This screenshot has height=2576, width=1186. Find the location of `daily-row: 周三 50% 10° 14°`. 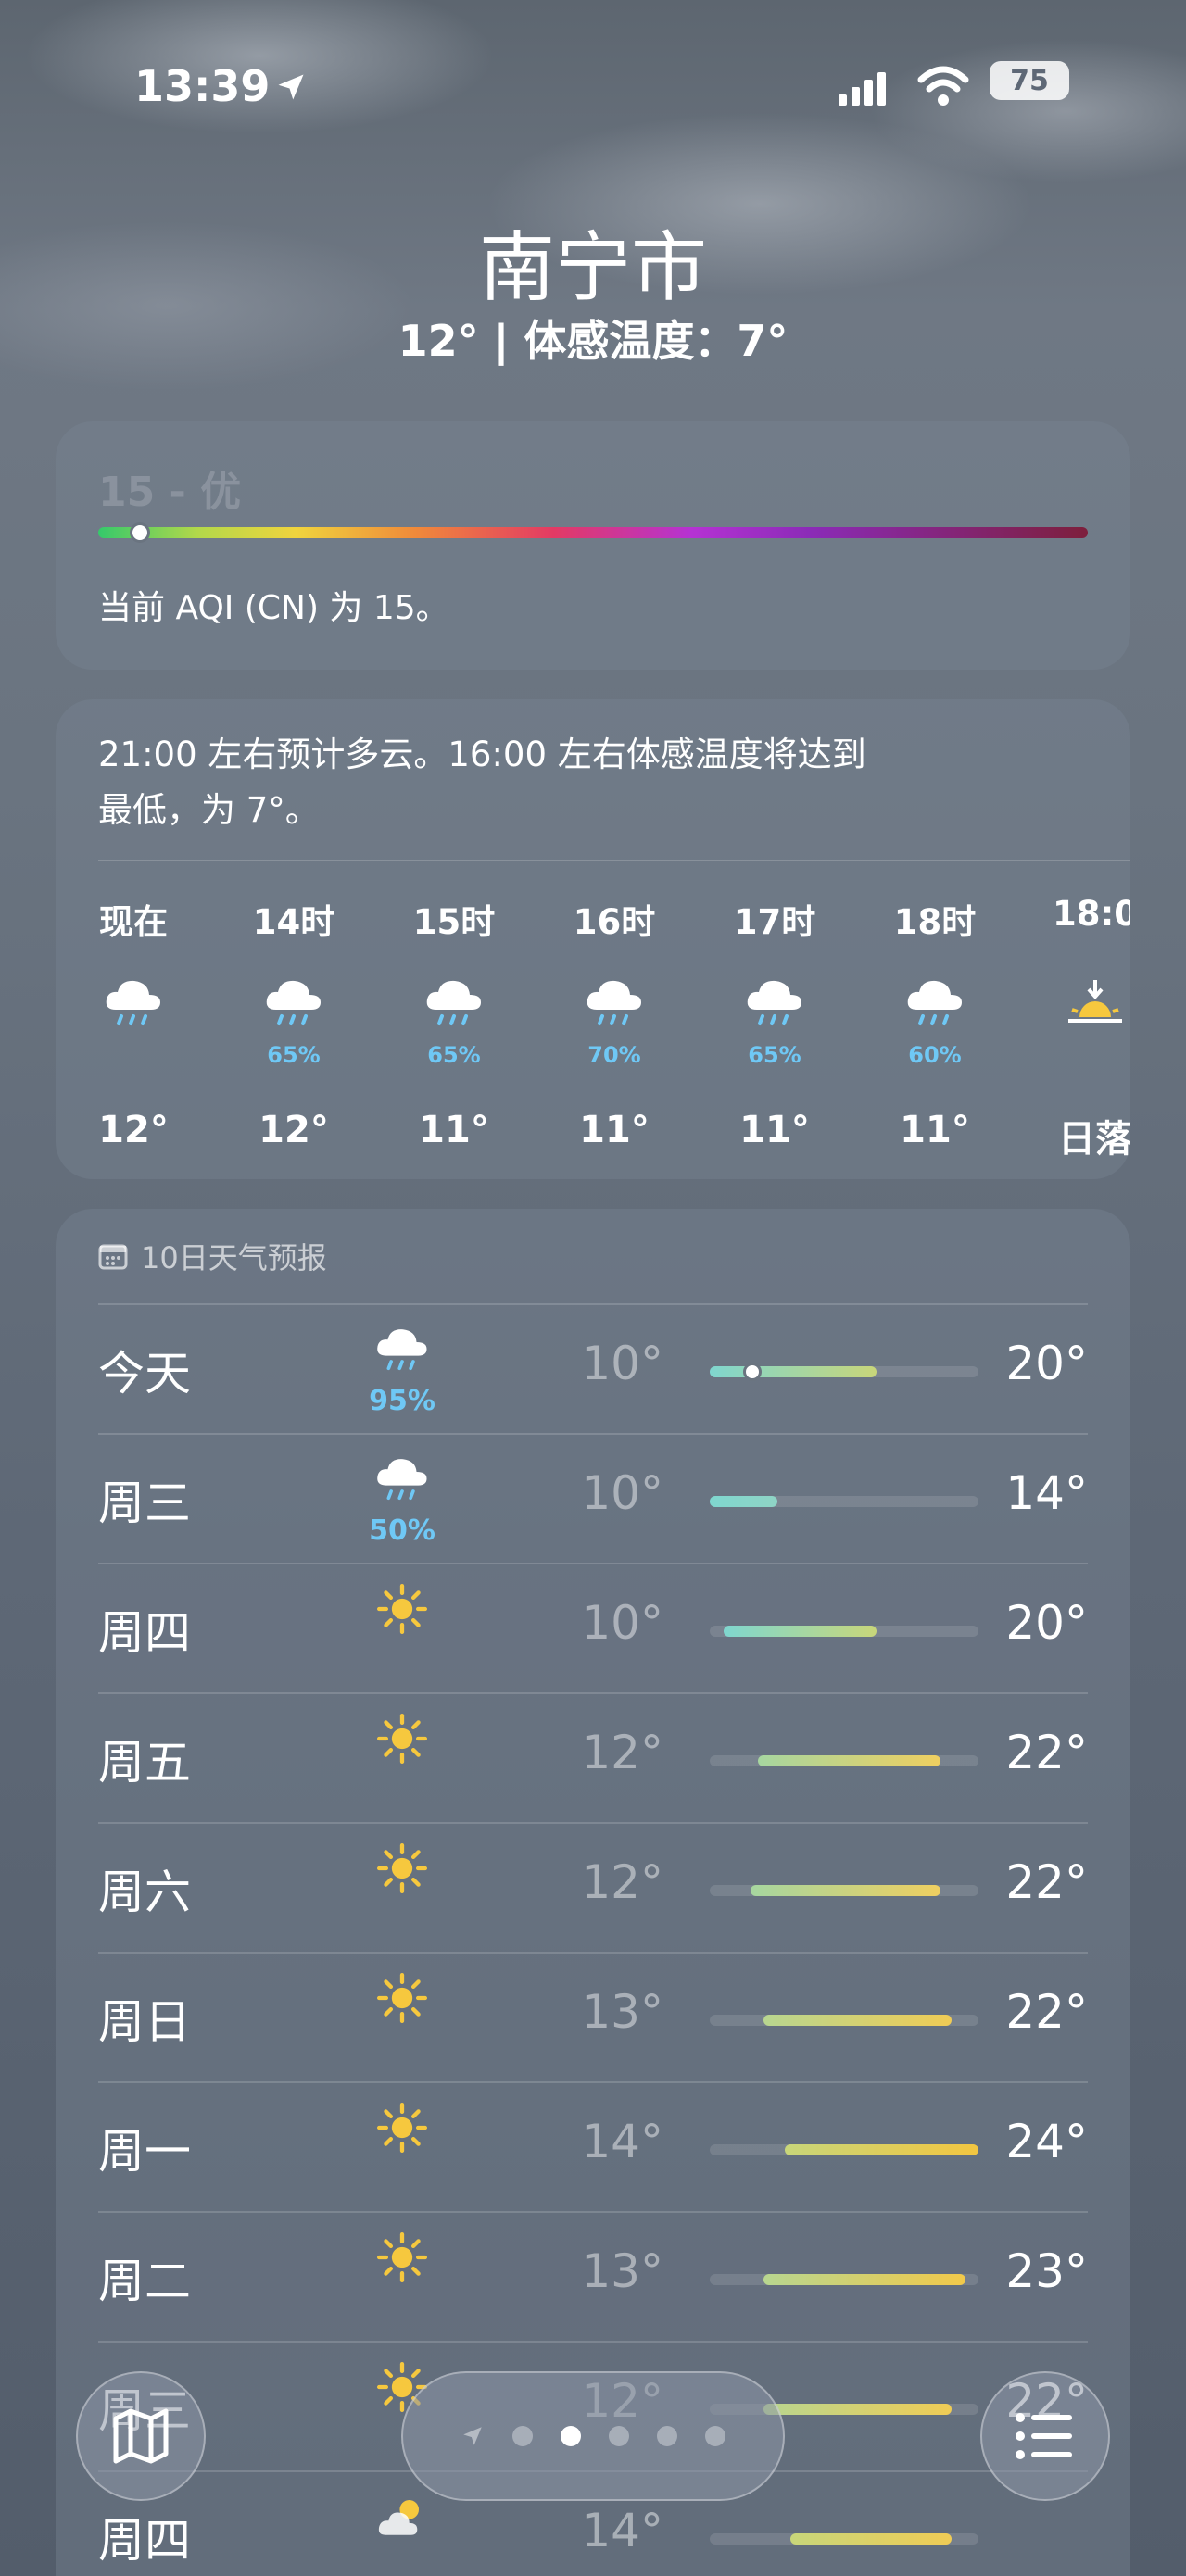

daily-row: 周三 50% 10° 14° is located at coordinates (593, 1498).